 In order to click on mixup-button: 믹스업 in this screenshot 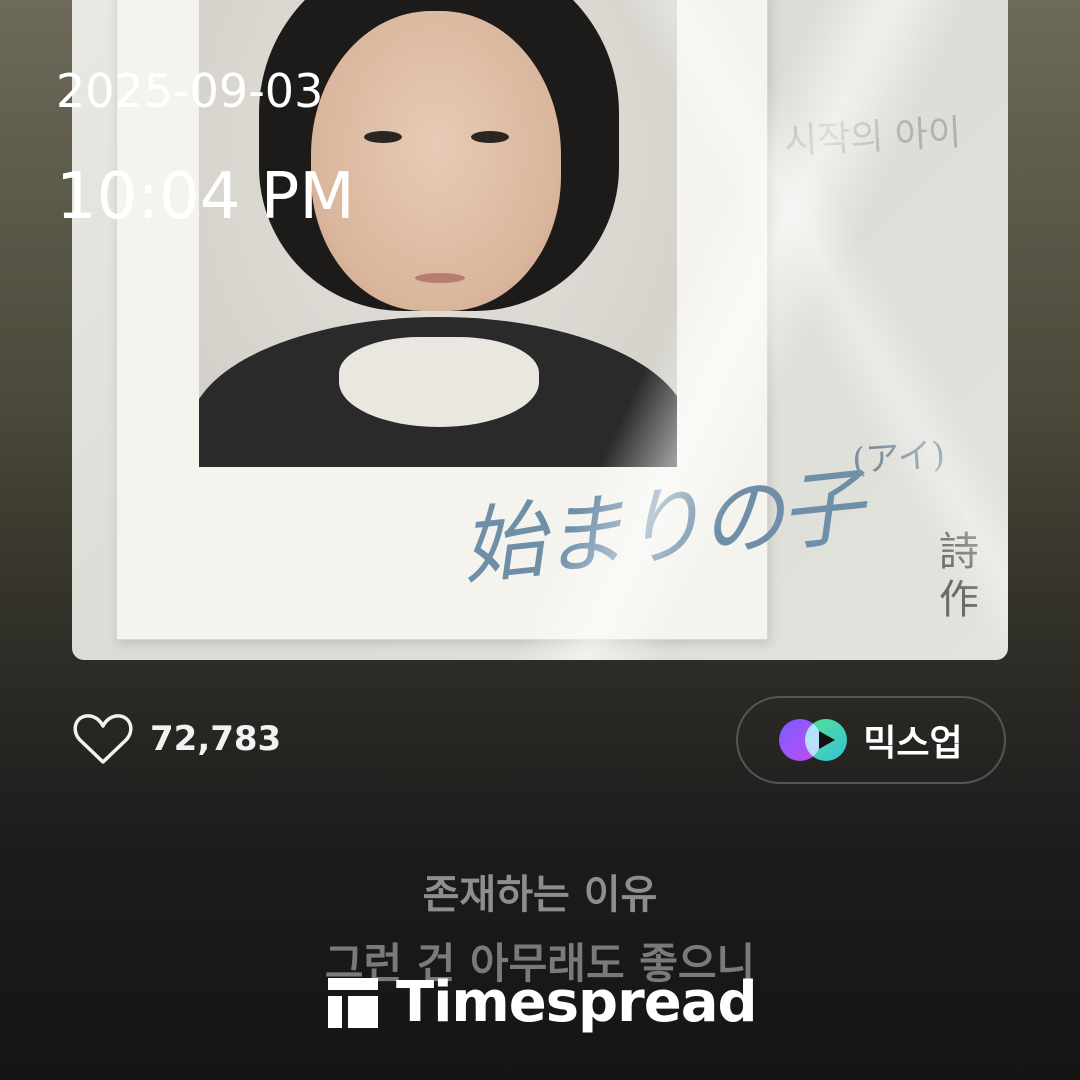, I will do `click(871, 740)`.